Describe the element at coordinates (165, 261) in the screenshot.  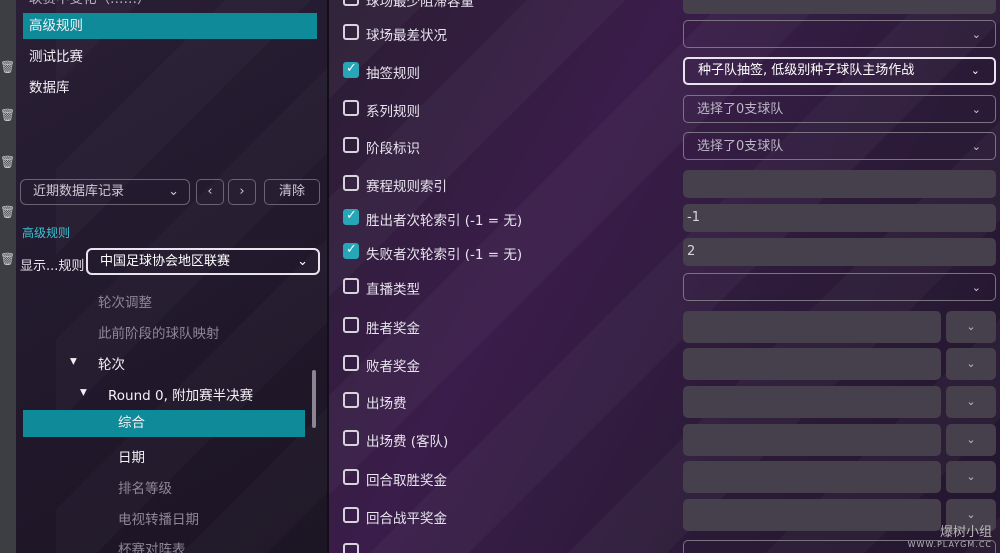
I see `show-rules-value: 中国足球协会地区联赛` at that location.